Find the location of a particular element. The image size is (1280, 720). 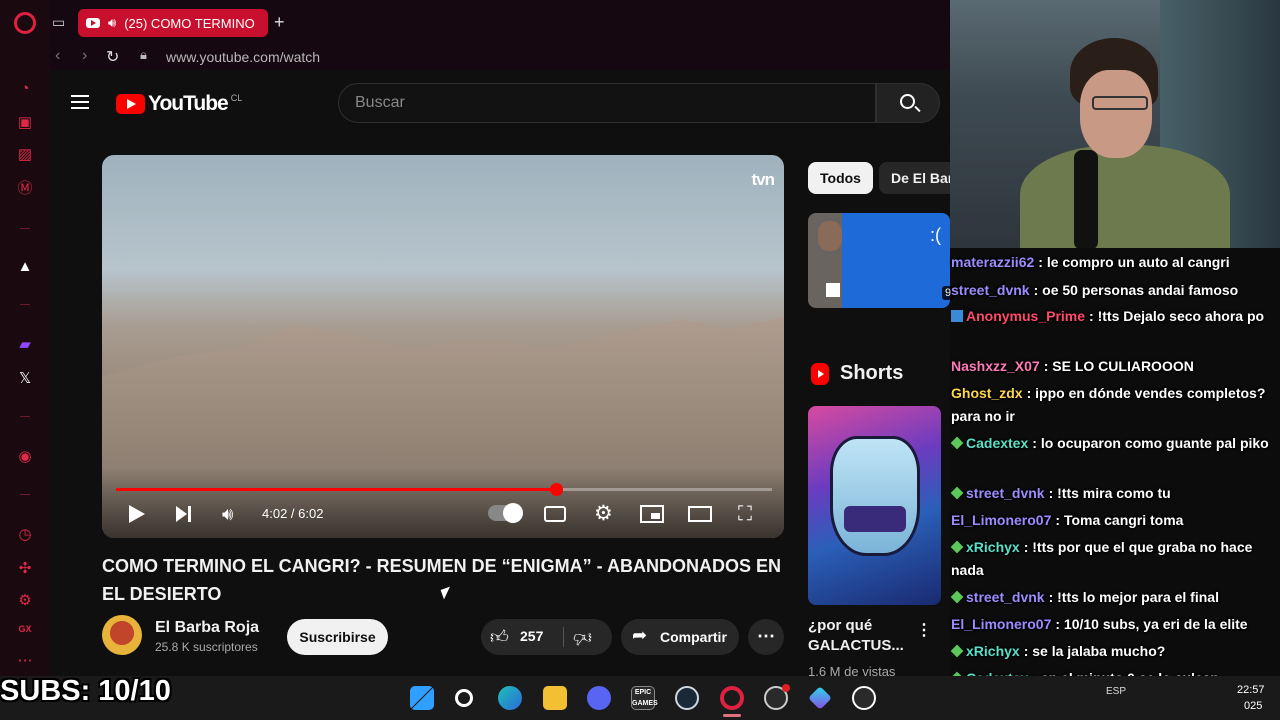

subtitles-icon is located at coordinates (555, 514).